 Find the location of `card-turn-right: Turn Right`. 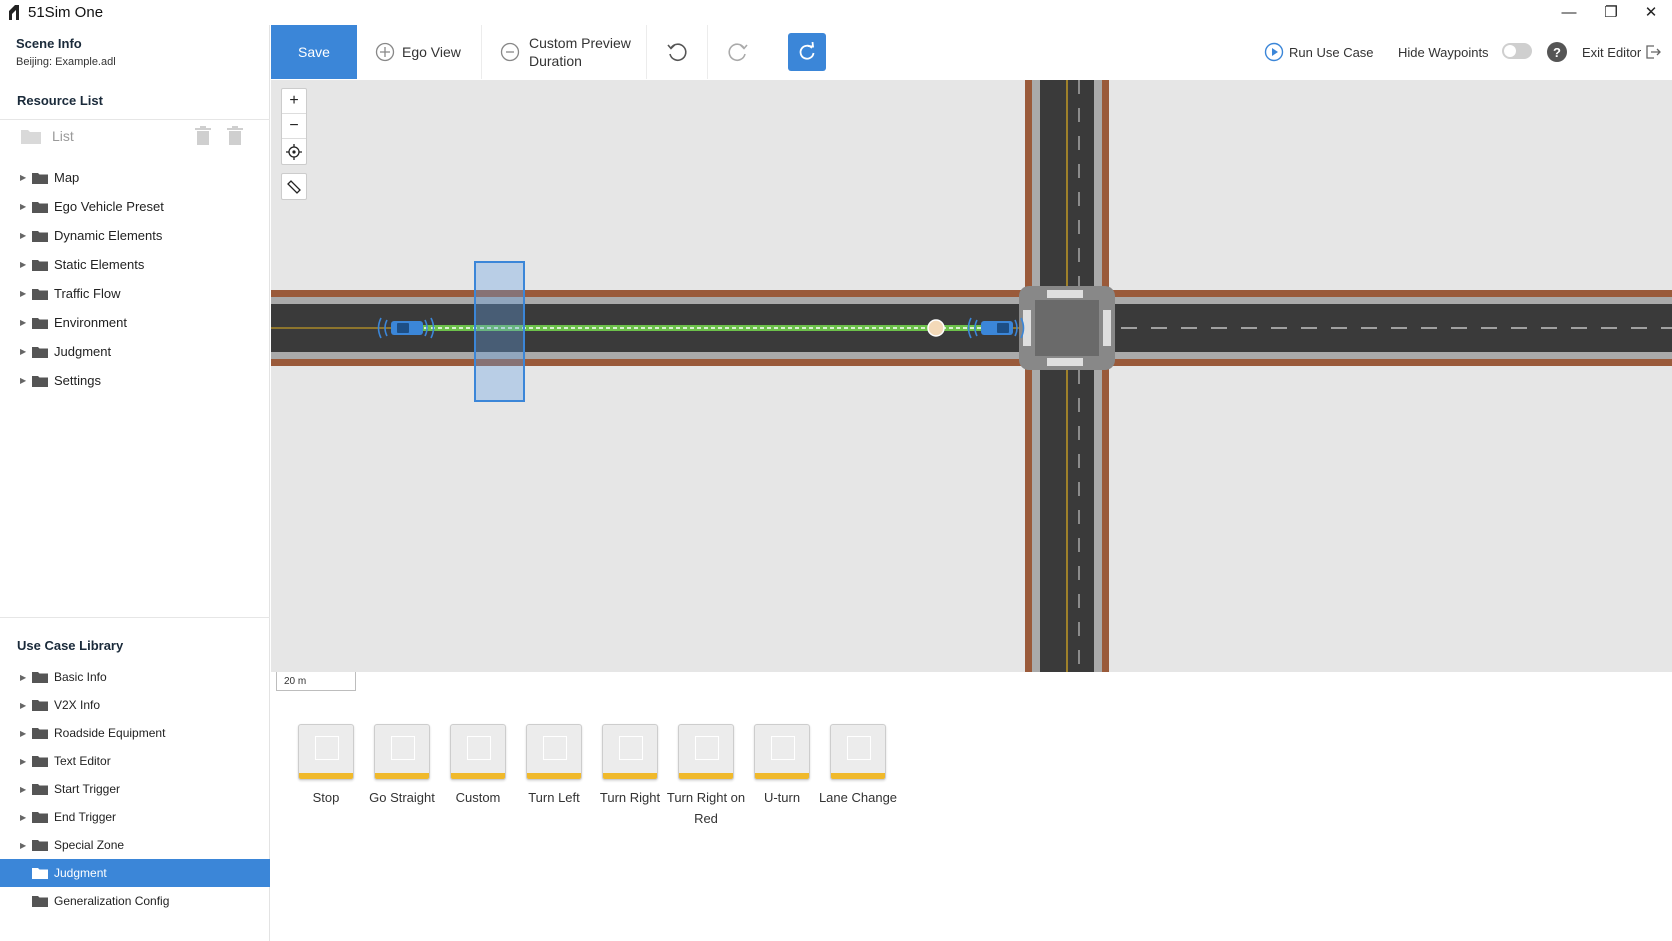

card-turn-right: Turn Right is located at coordinates (630, 766).